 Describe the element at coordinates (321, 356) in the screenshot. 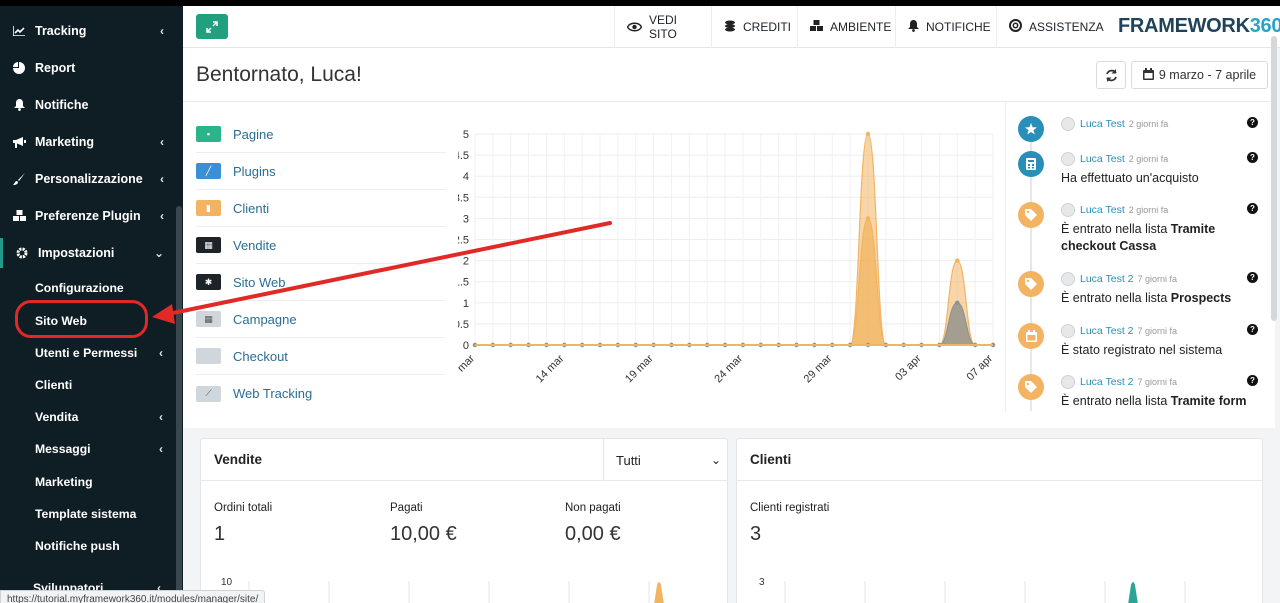

I see `menu-item-checkout: Checkout` at that location.